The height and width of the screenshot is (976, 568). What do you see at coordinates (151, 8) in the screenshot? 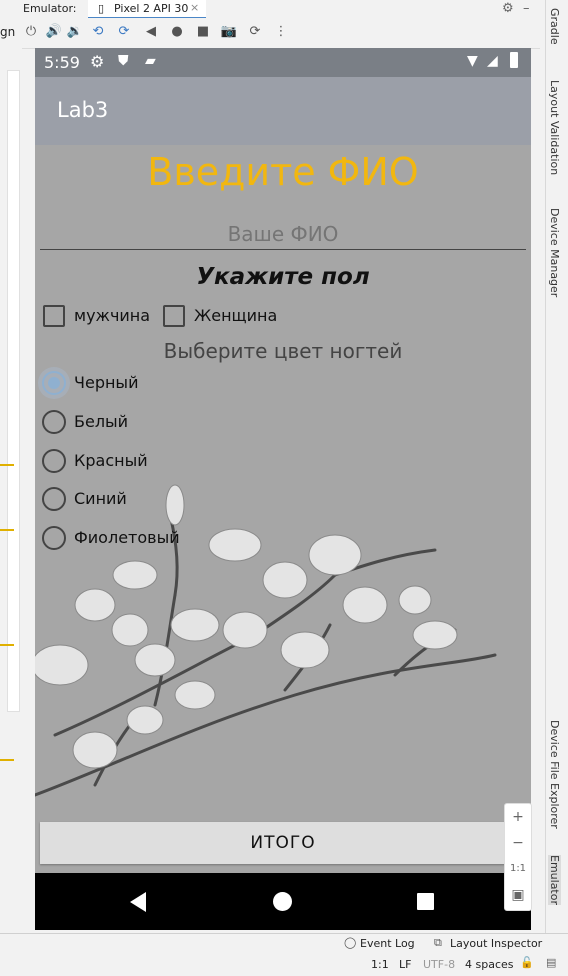
I see `device-tab-label: Pixel 2 API 30` at bounding box center [151, 8].